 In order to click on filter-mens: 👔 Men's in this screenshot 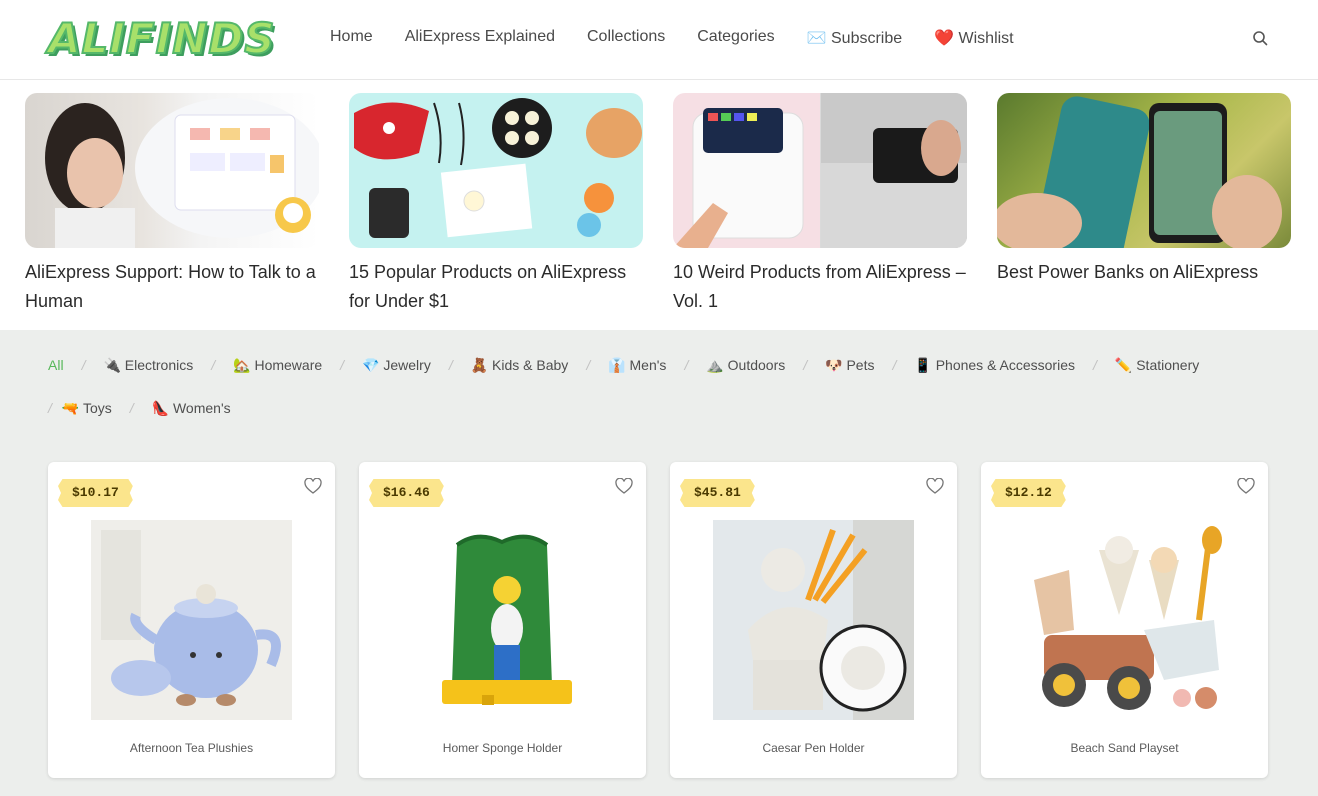, I will do `click(637, 365)`.